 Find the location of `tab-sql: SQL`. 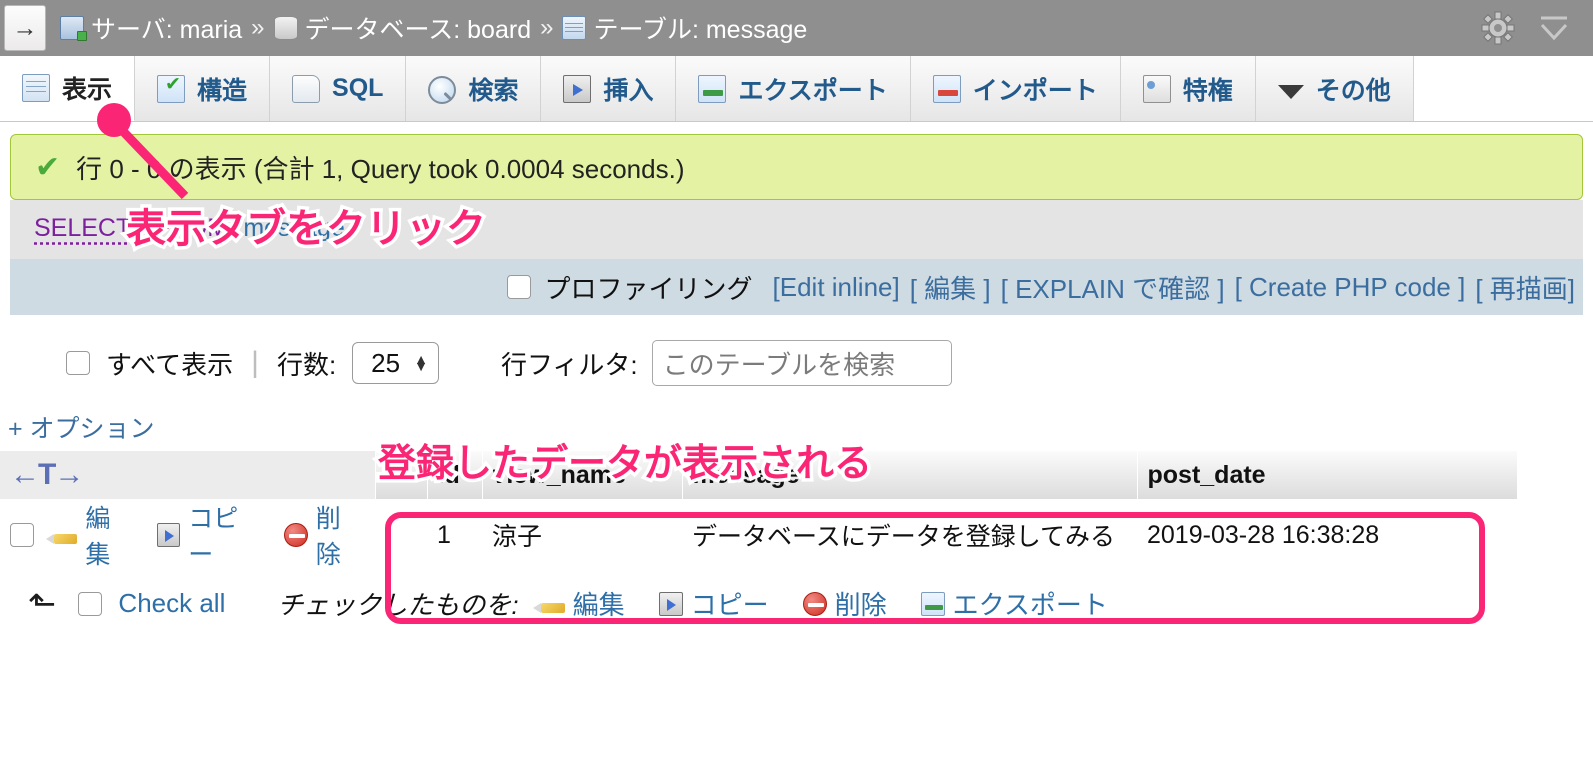

tab-sql: SQL is located at coordinates (338, 88).